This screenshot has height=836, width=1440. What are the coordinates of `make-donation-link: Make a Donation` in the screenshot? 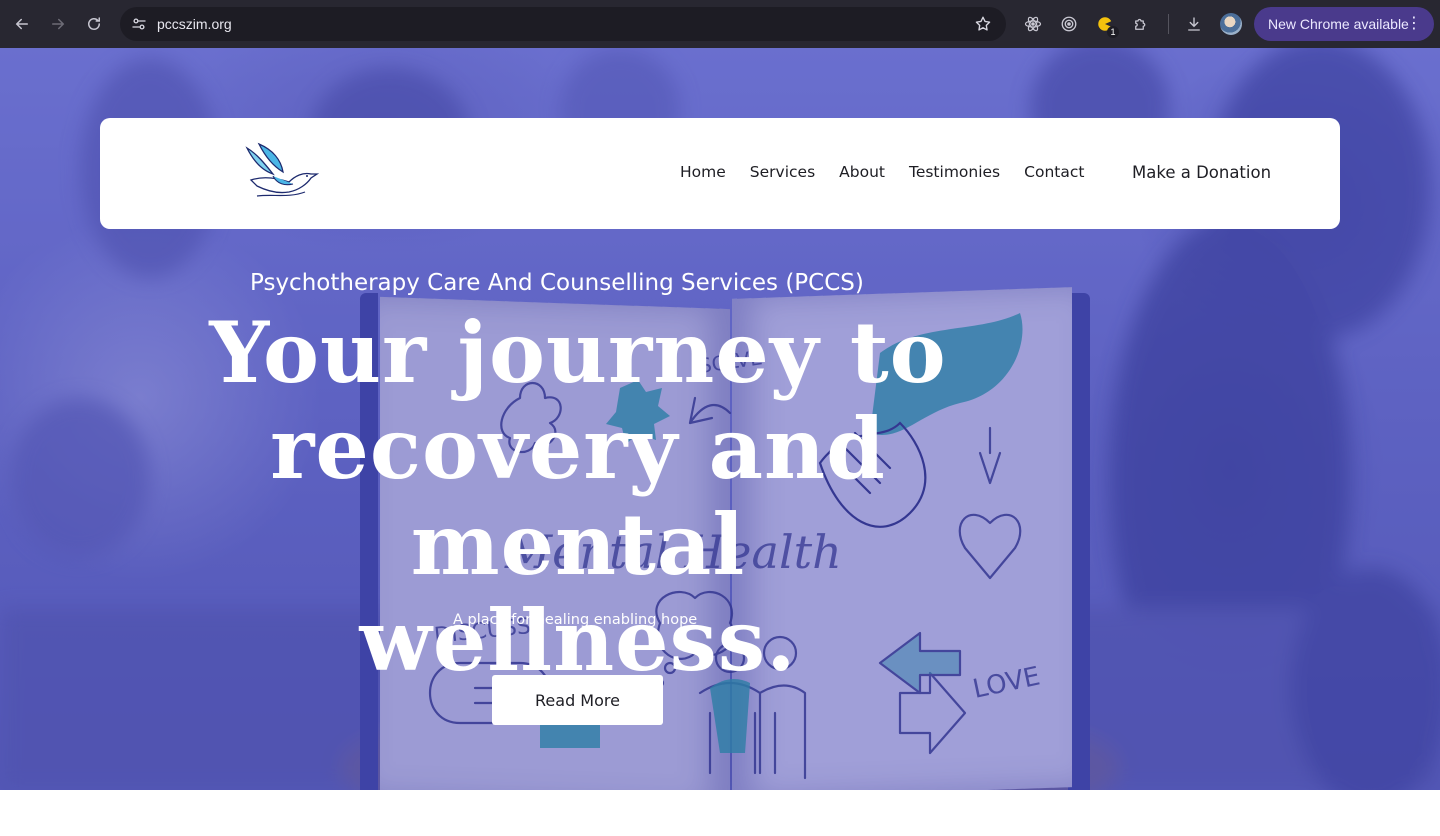 It's located at (1201, 173).